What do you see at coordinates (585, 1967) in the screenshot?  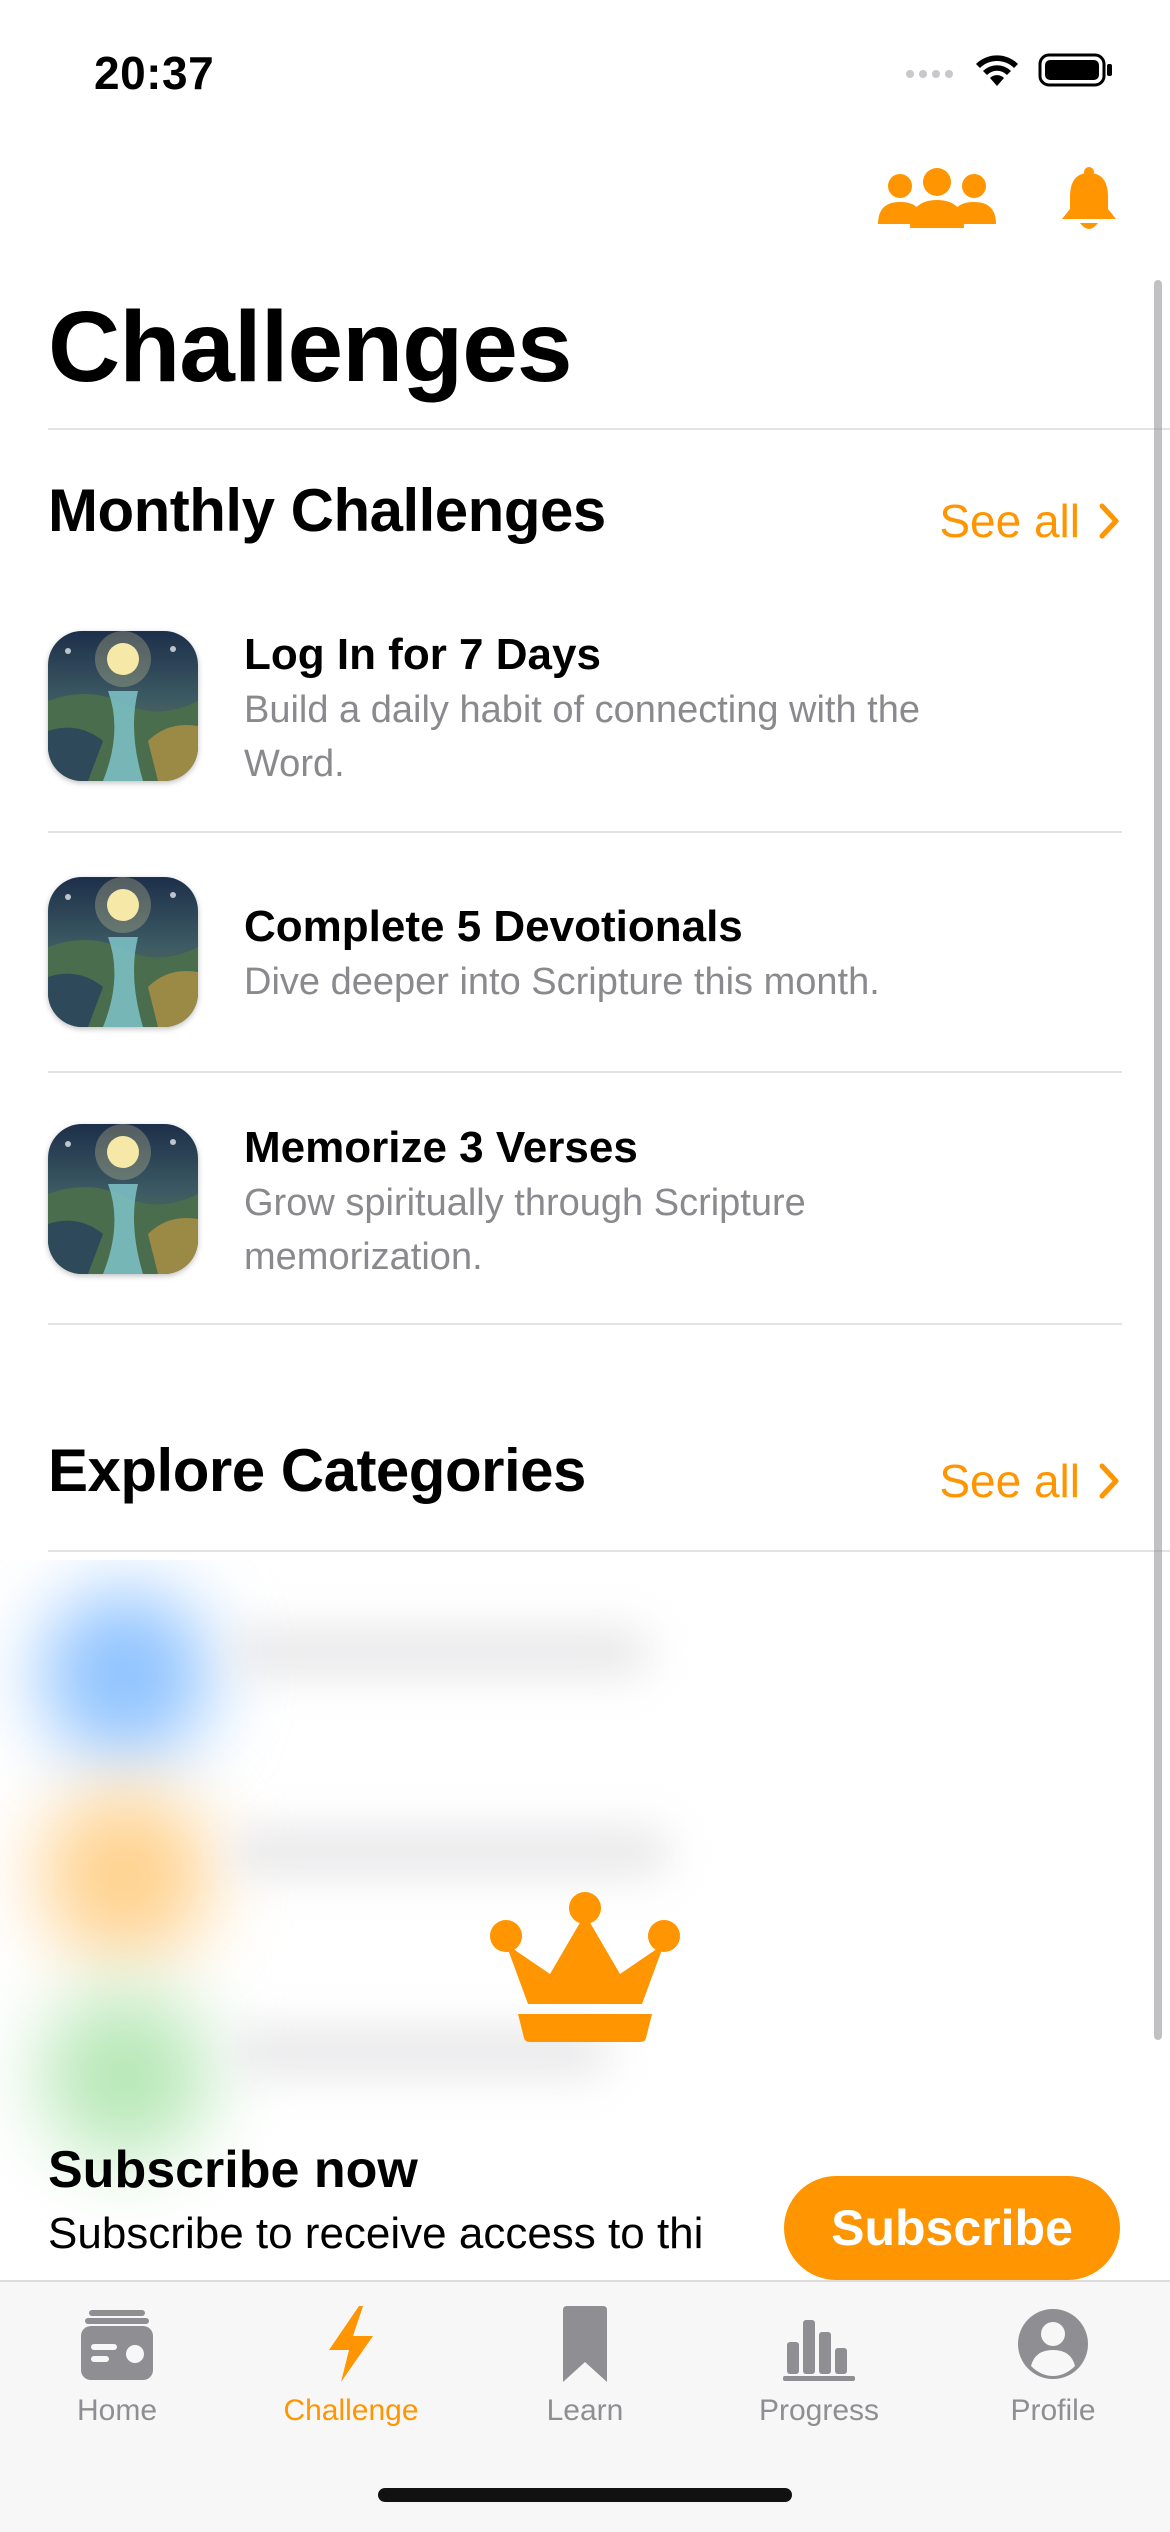 I see `crown-icon` at bounding box center [585, 1967].